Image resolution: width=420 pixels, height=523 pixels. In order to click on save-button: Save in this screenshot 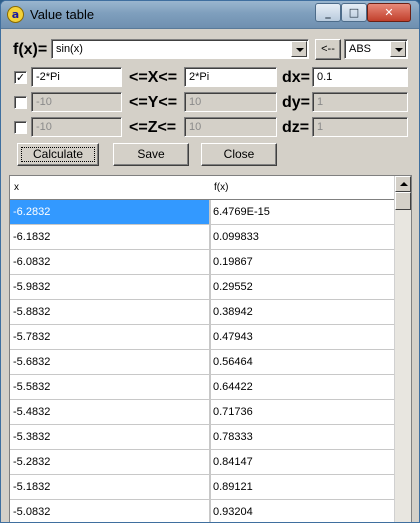, I will do `click(151, 154)`.